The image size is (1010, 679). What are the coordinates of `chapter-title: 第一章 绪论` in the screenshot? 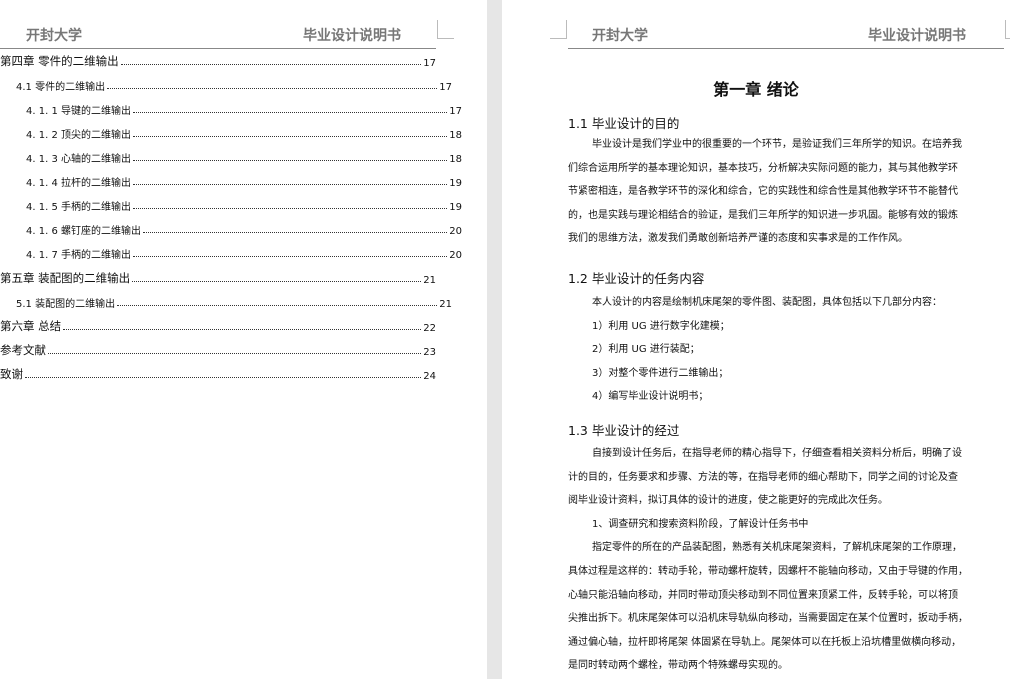 It's located at (756, 89).